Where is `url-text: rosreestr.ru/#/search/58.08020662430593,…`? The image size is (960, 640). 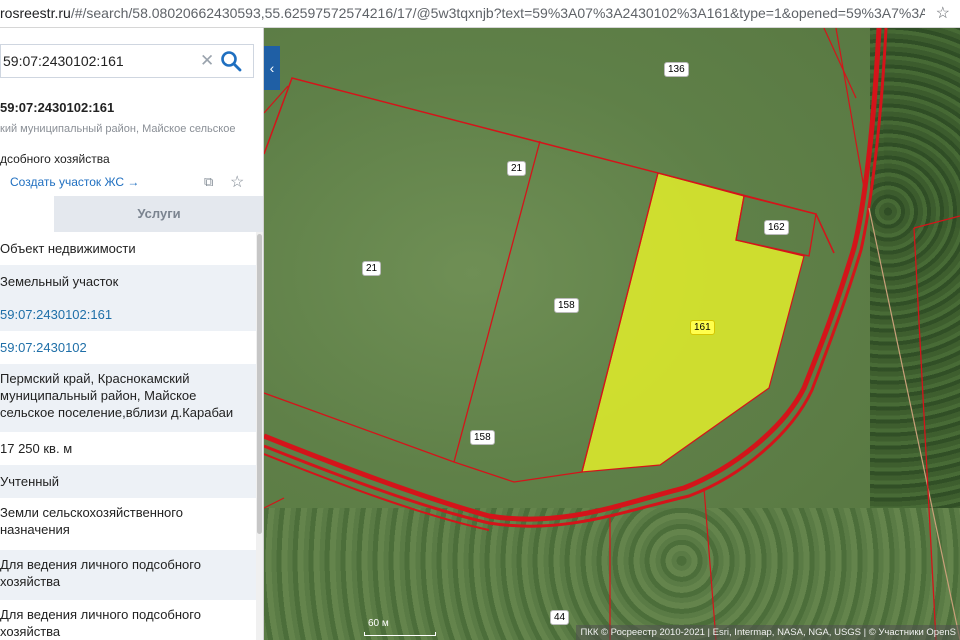 url-text: rosreestr.ru/#/search/58.08020662430593,… is located at coordinates (462, 13).